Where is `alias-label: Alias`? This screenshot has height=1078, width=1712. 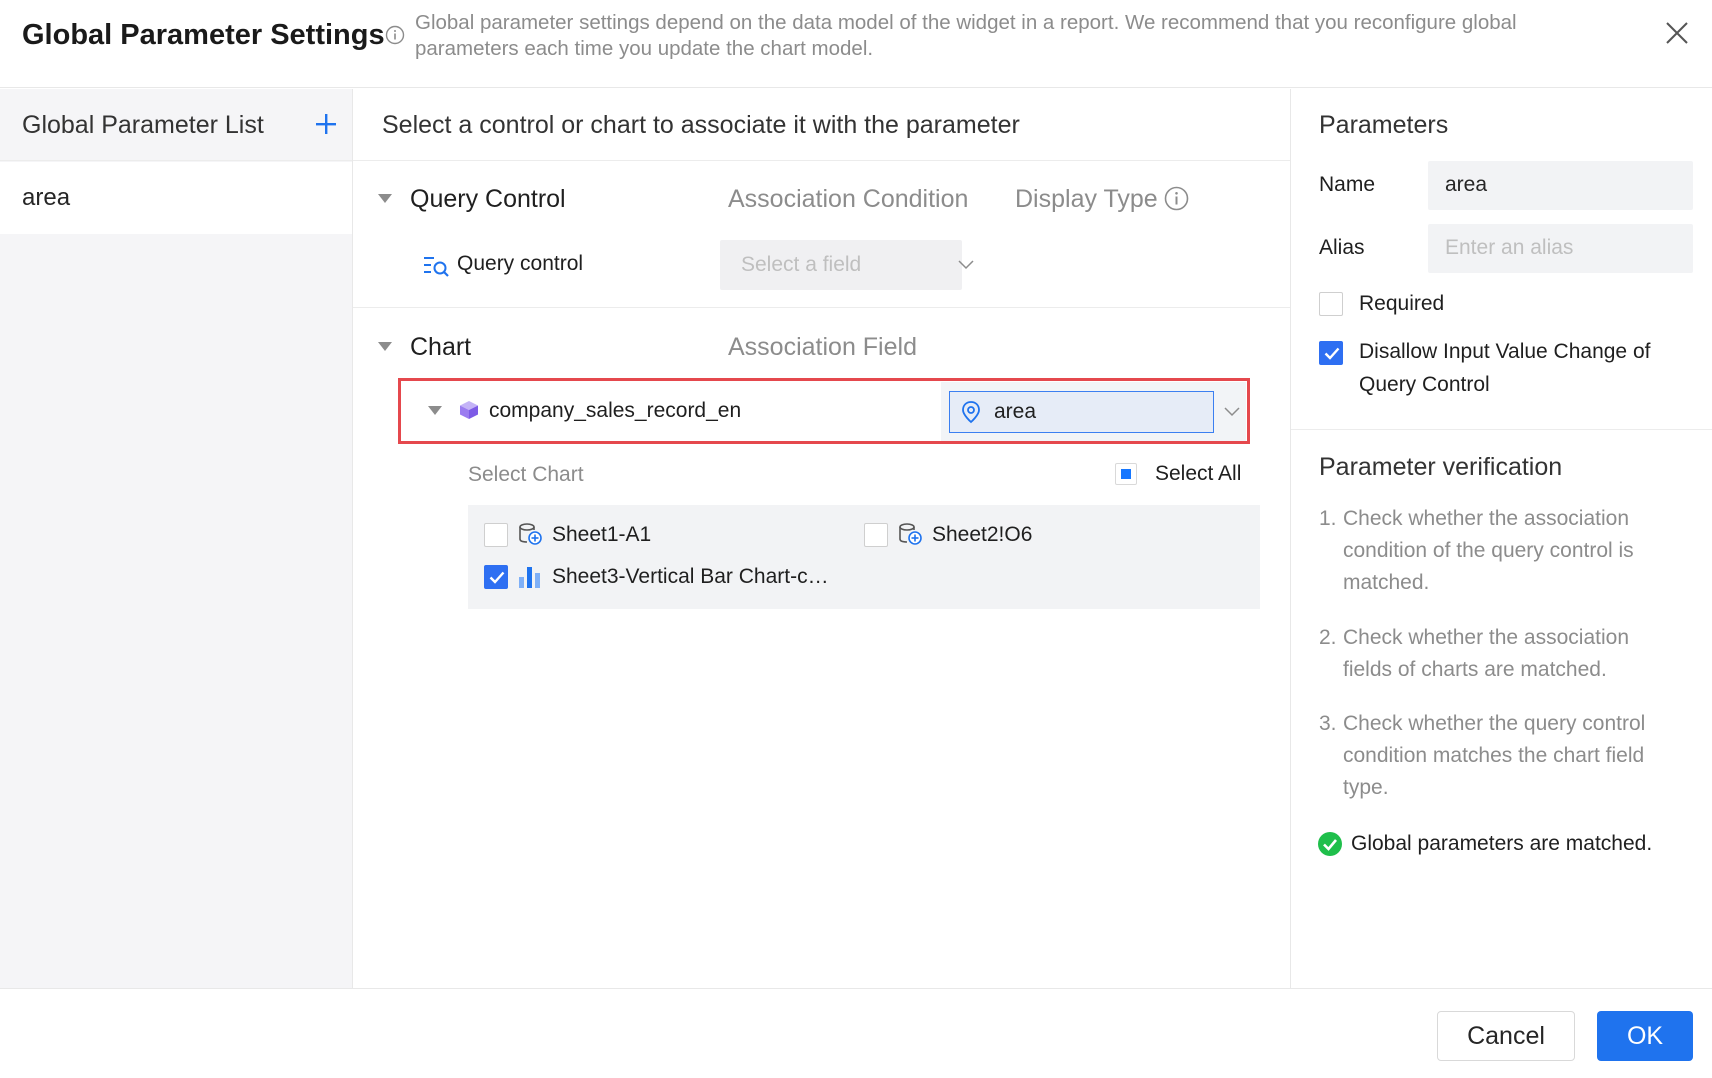 alias-label: Alias is located at coordinates (1342, 247).